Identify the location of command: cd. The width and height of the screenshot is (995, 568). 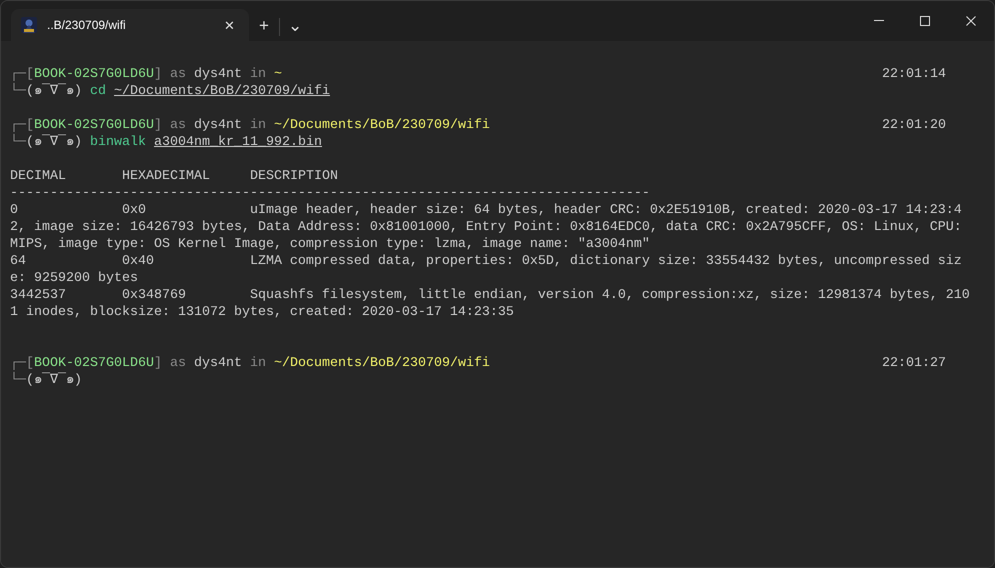
(98, 91).